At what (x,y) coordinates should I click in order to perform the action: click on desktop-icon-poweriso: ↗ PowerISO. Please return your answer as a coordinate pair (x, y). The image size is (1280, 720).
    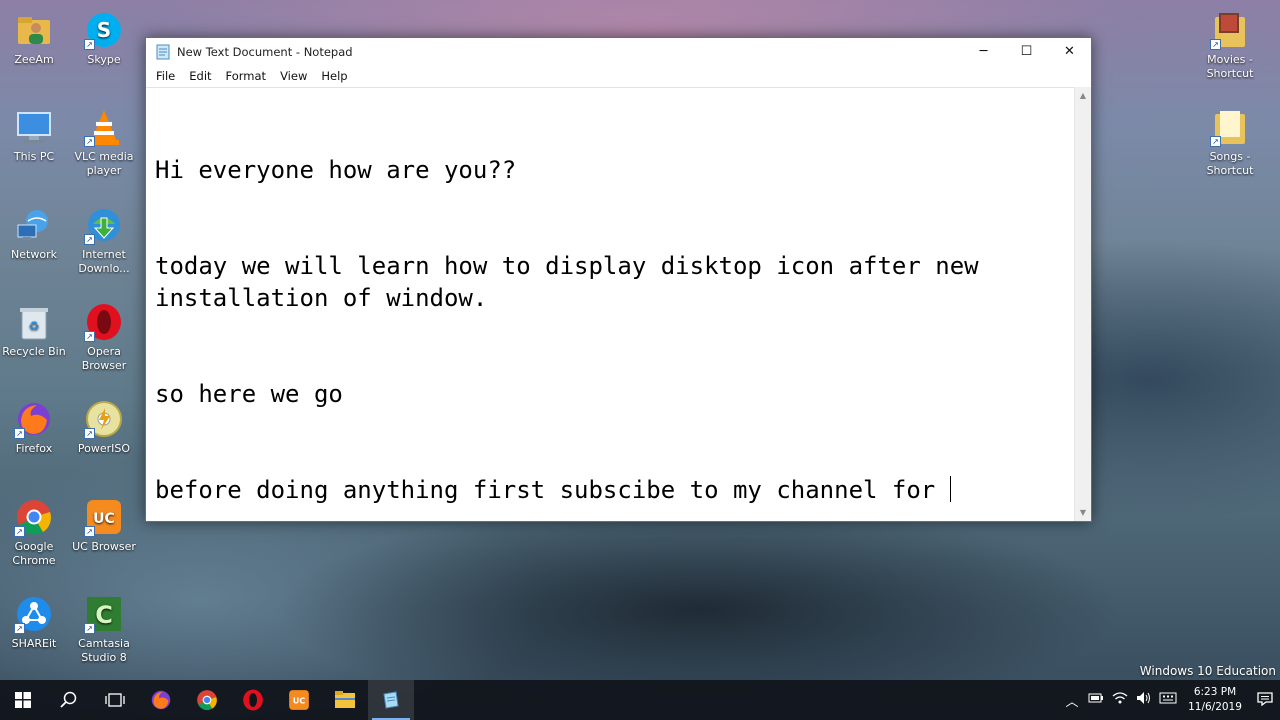
    Looking at the image, I should click on (104, 427).